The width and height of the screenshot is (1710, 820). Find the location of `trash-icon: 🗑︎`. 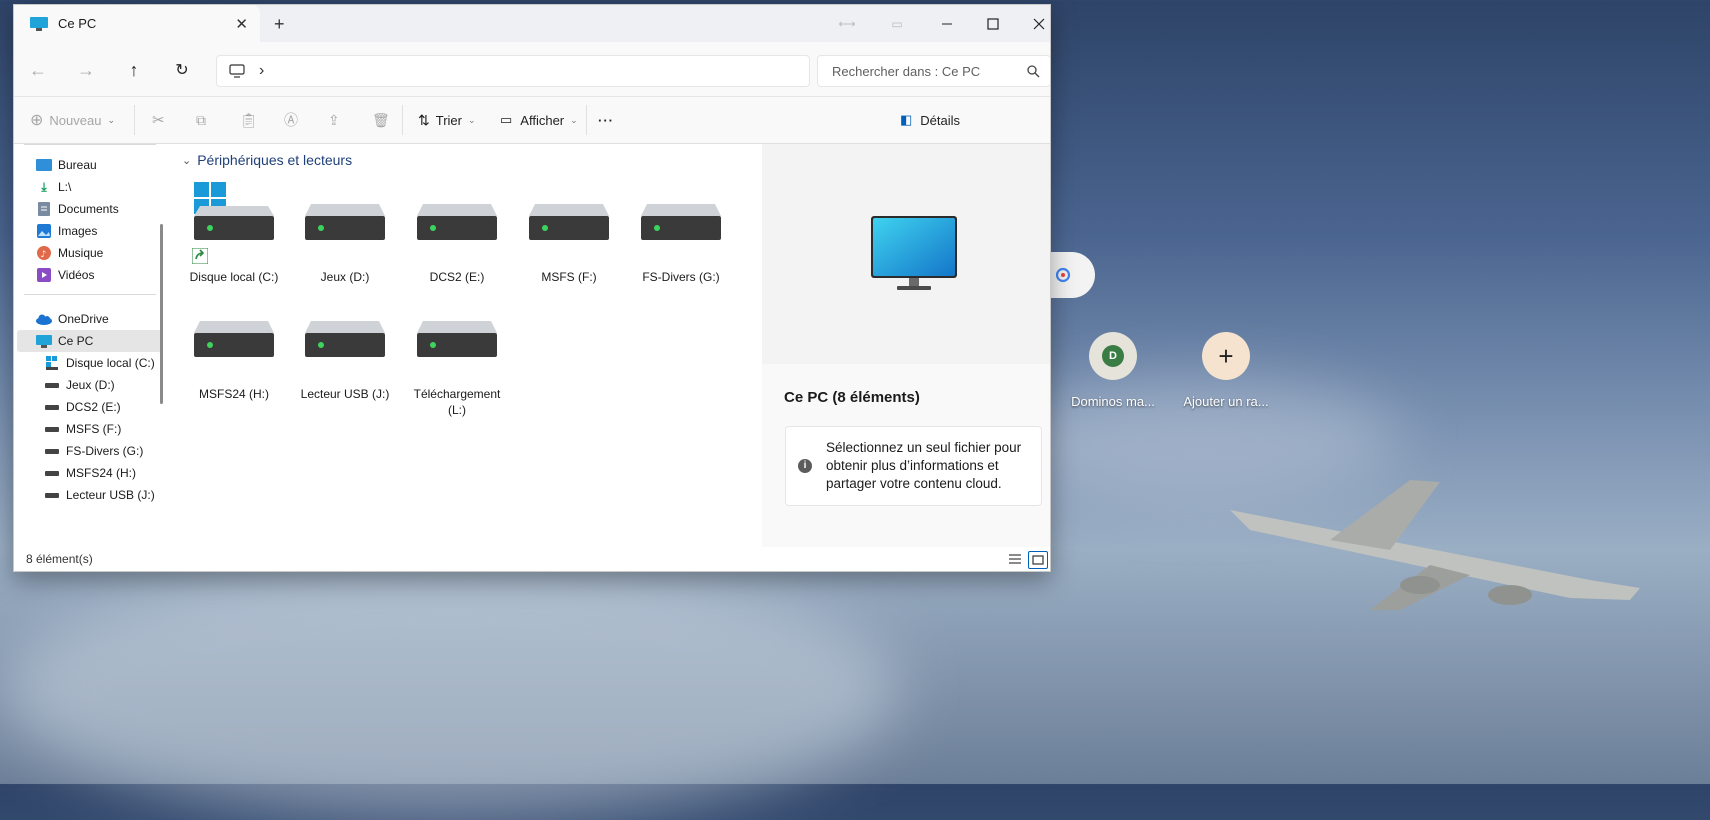

trash-icon: 🗑︎ is located at coordinates (381, 119).